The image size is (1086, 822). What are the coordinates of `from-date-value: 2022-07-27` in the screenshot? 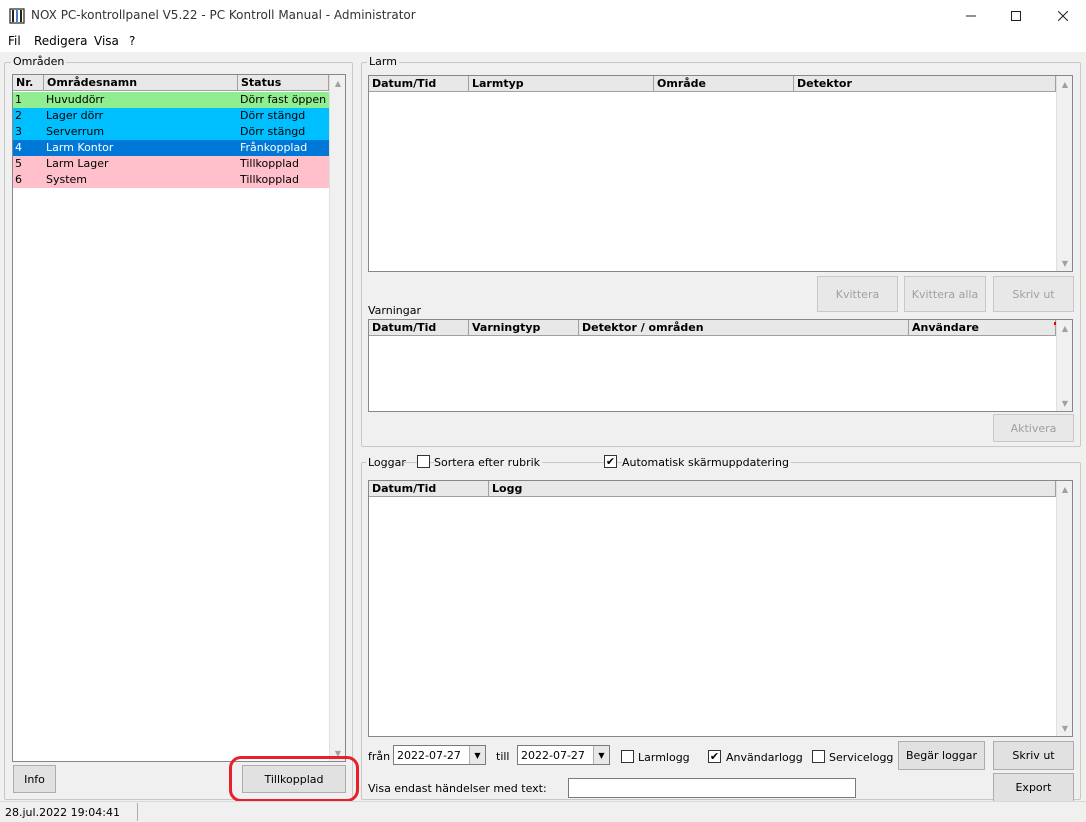 It's located at (429, 755).